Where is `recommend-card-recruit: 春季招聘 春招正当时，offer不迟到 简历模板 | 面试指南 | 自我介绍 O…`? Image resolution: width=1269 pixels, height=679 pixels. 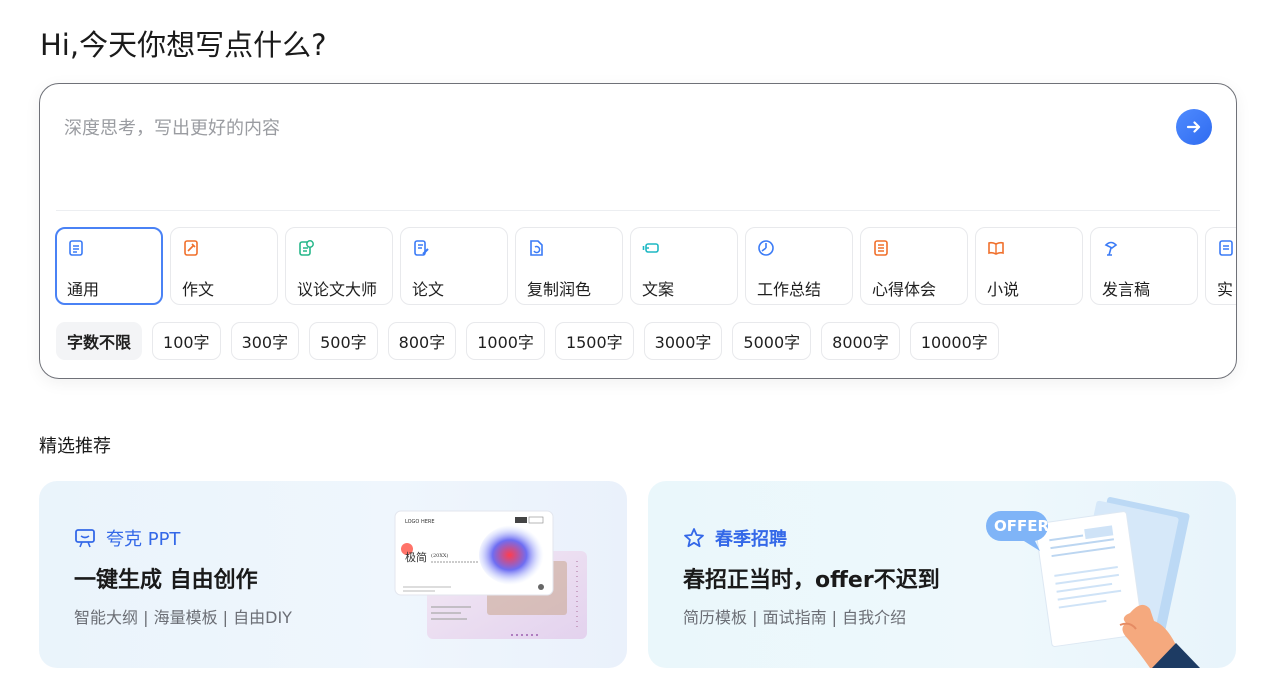 recommend-card-recruit: 春季招聘 春招正当时，offer不迟到 简历模板 | 面试指南 | 自我介绍 O… is located at coordinates (942, 574).